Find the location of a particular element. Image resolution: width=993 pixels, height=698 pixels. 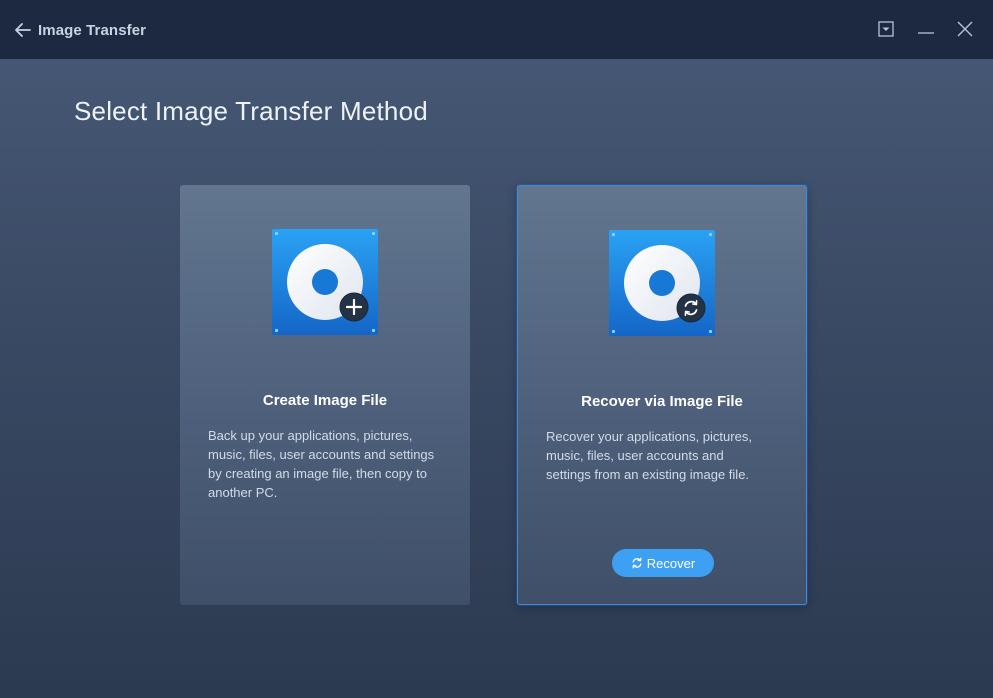

disk-plus-icon is located at coordinates (325, 282).